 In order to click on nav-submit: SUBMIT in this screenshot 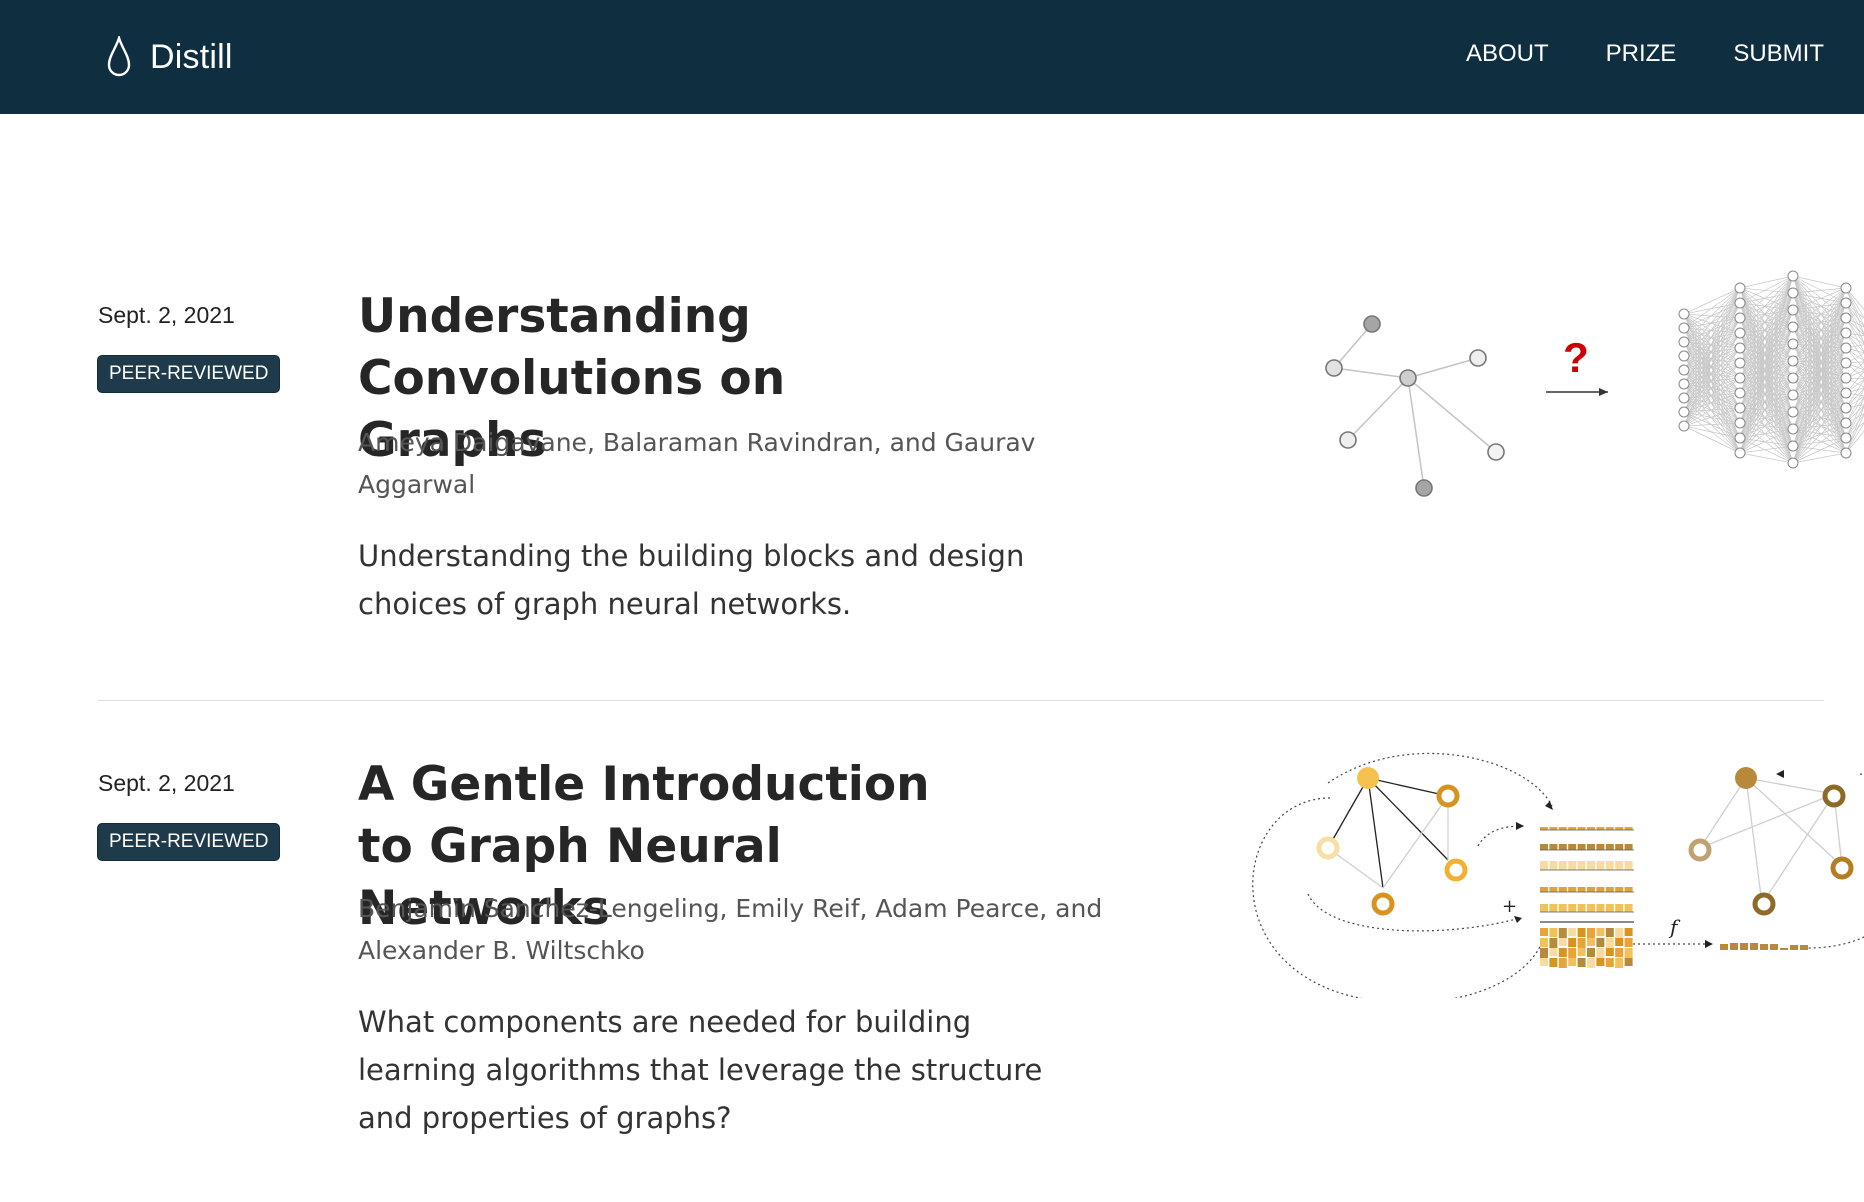, I will do `click(1778, 54)`.